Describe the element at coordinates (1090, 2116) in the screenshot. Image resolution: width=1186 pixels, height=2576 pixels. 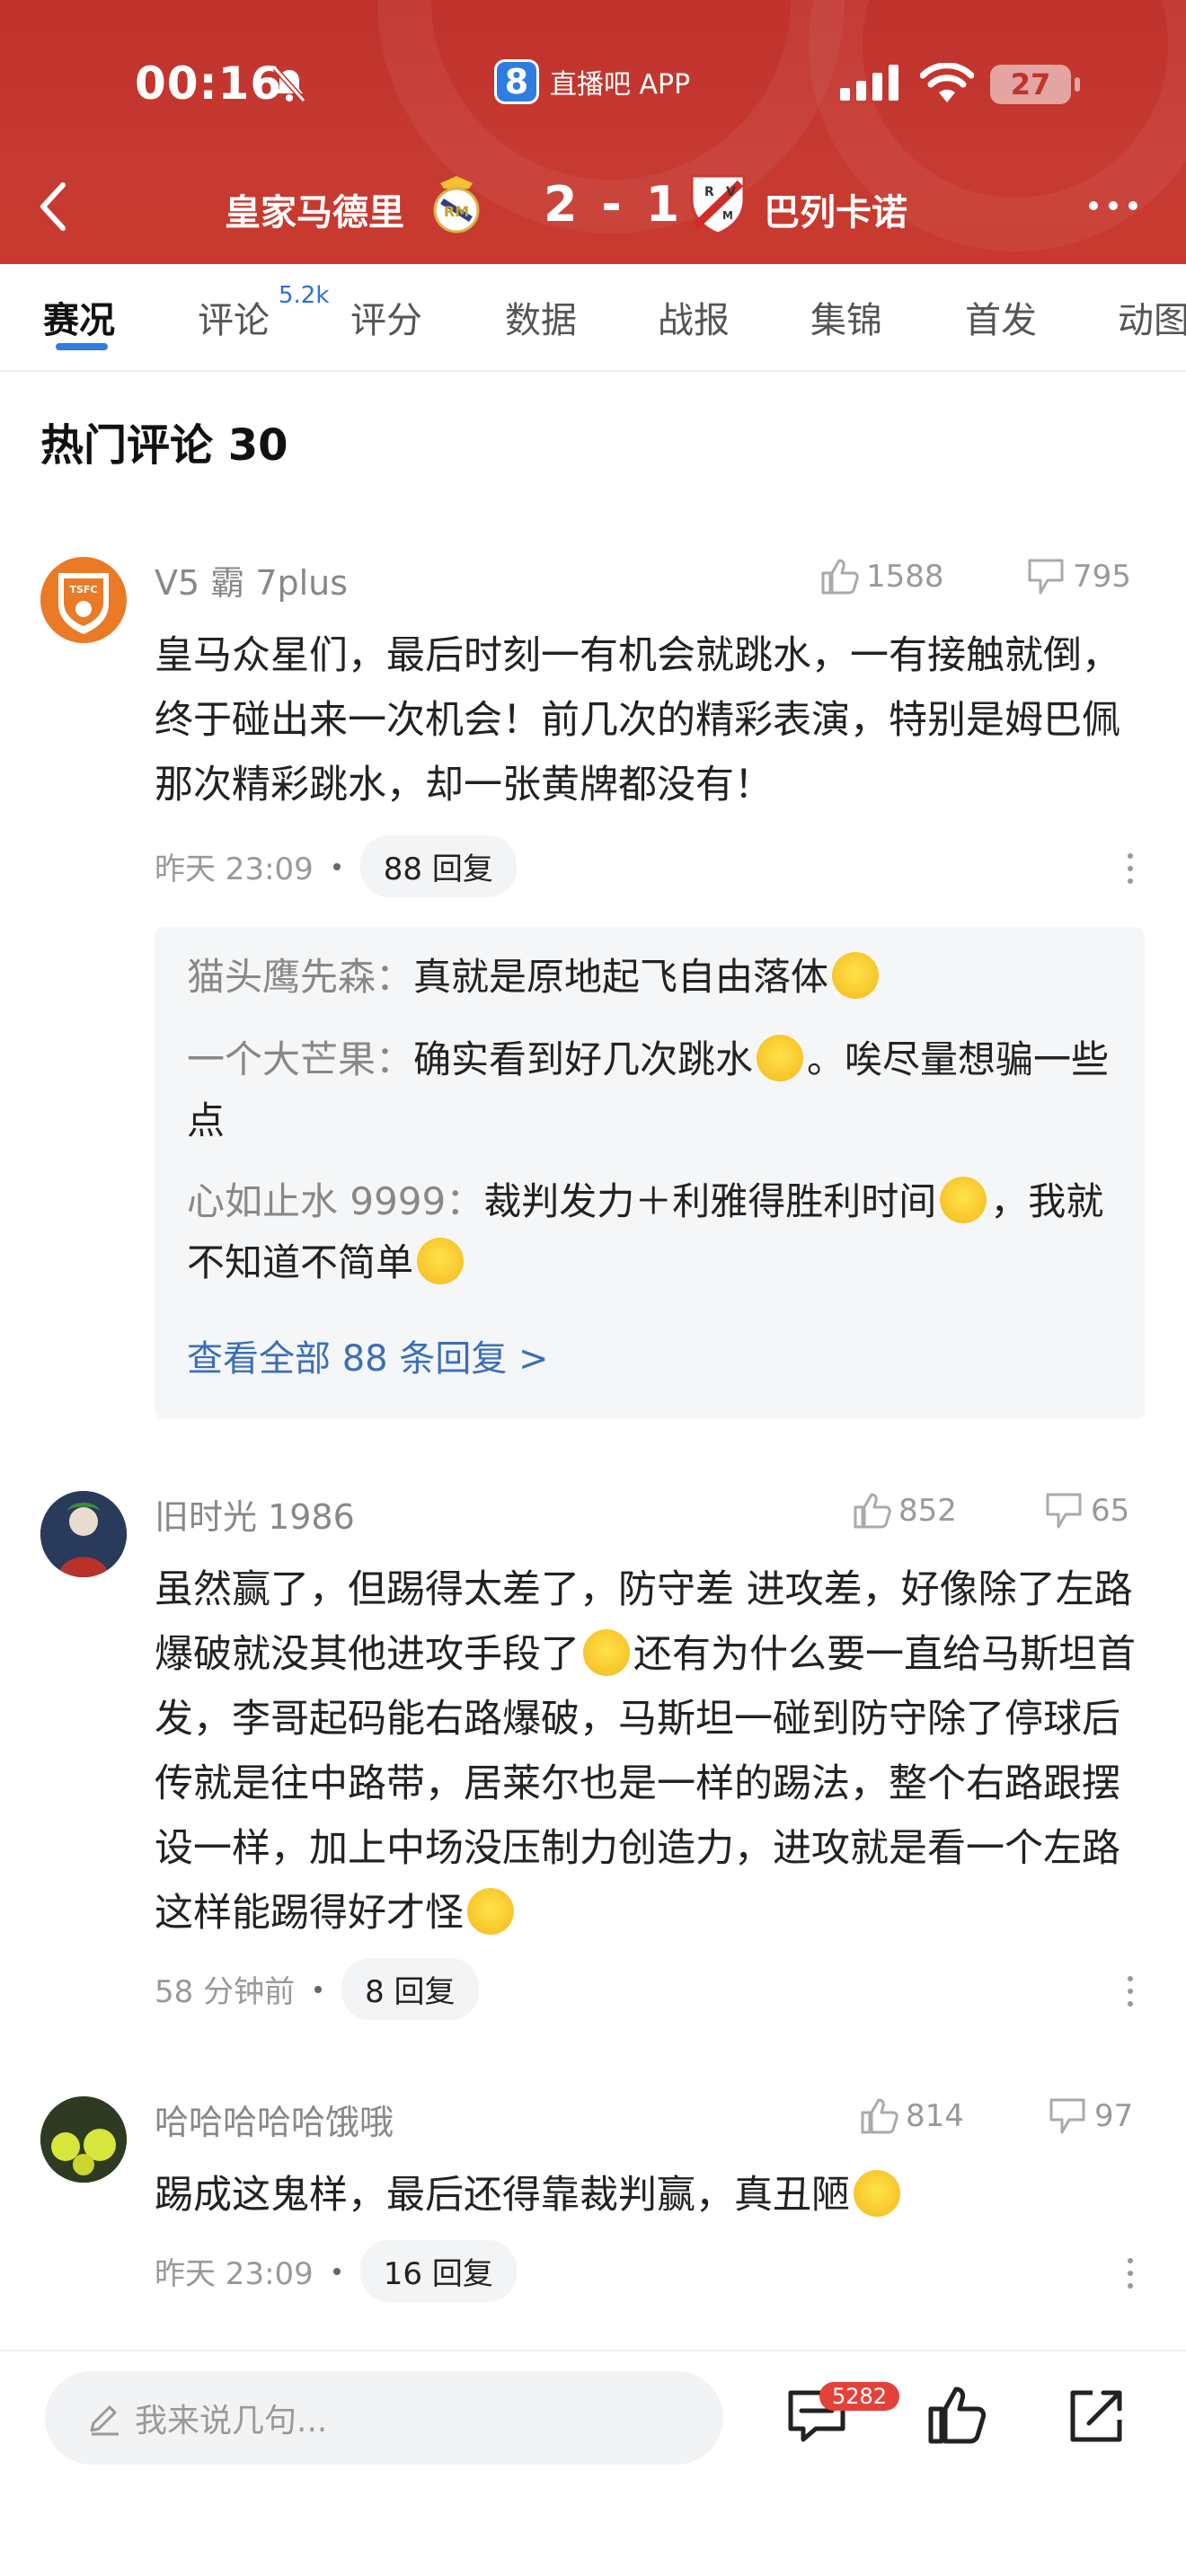
I see `dislike-button: 97` at that location.